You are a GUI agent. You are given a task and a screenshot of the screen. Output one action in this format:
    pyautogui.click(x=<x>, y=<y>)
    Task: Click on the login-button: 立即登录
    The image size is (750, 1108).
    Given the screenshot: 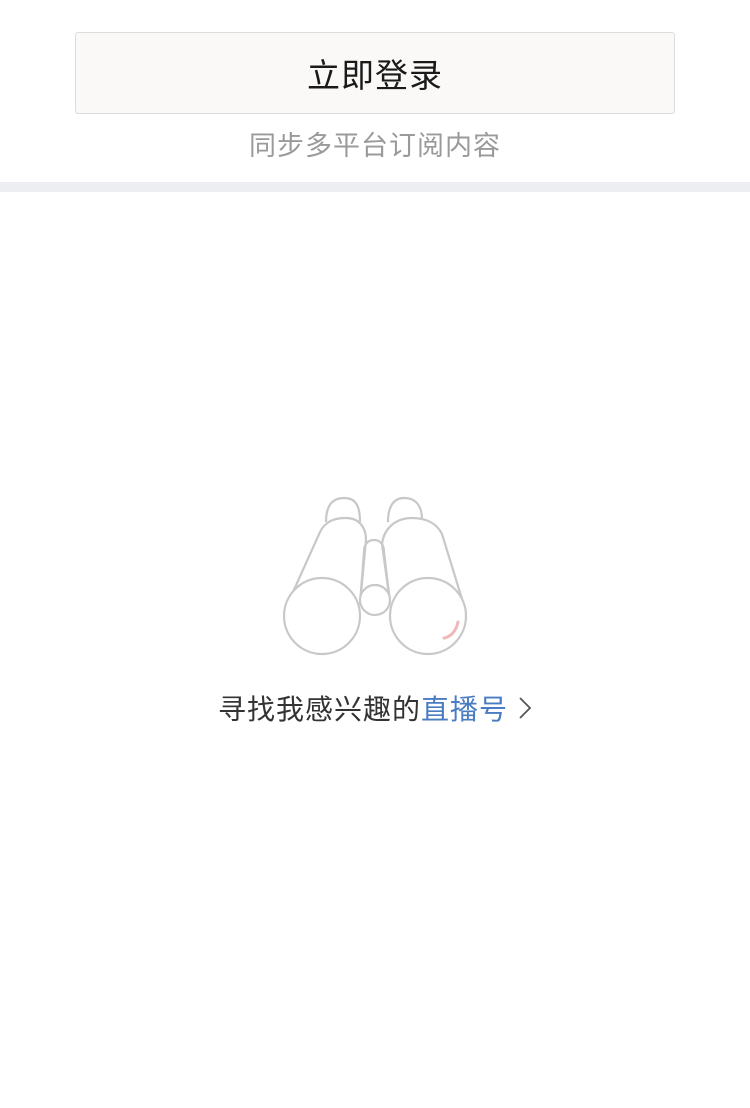 What is the action you would take?
    pyautogui.click(x=375, y=73)
    